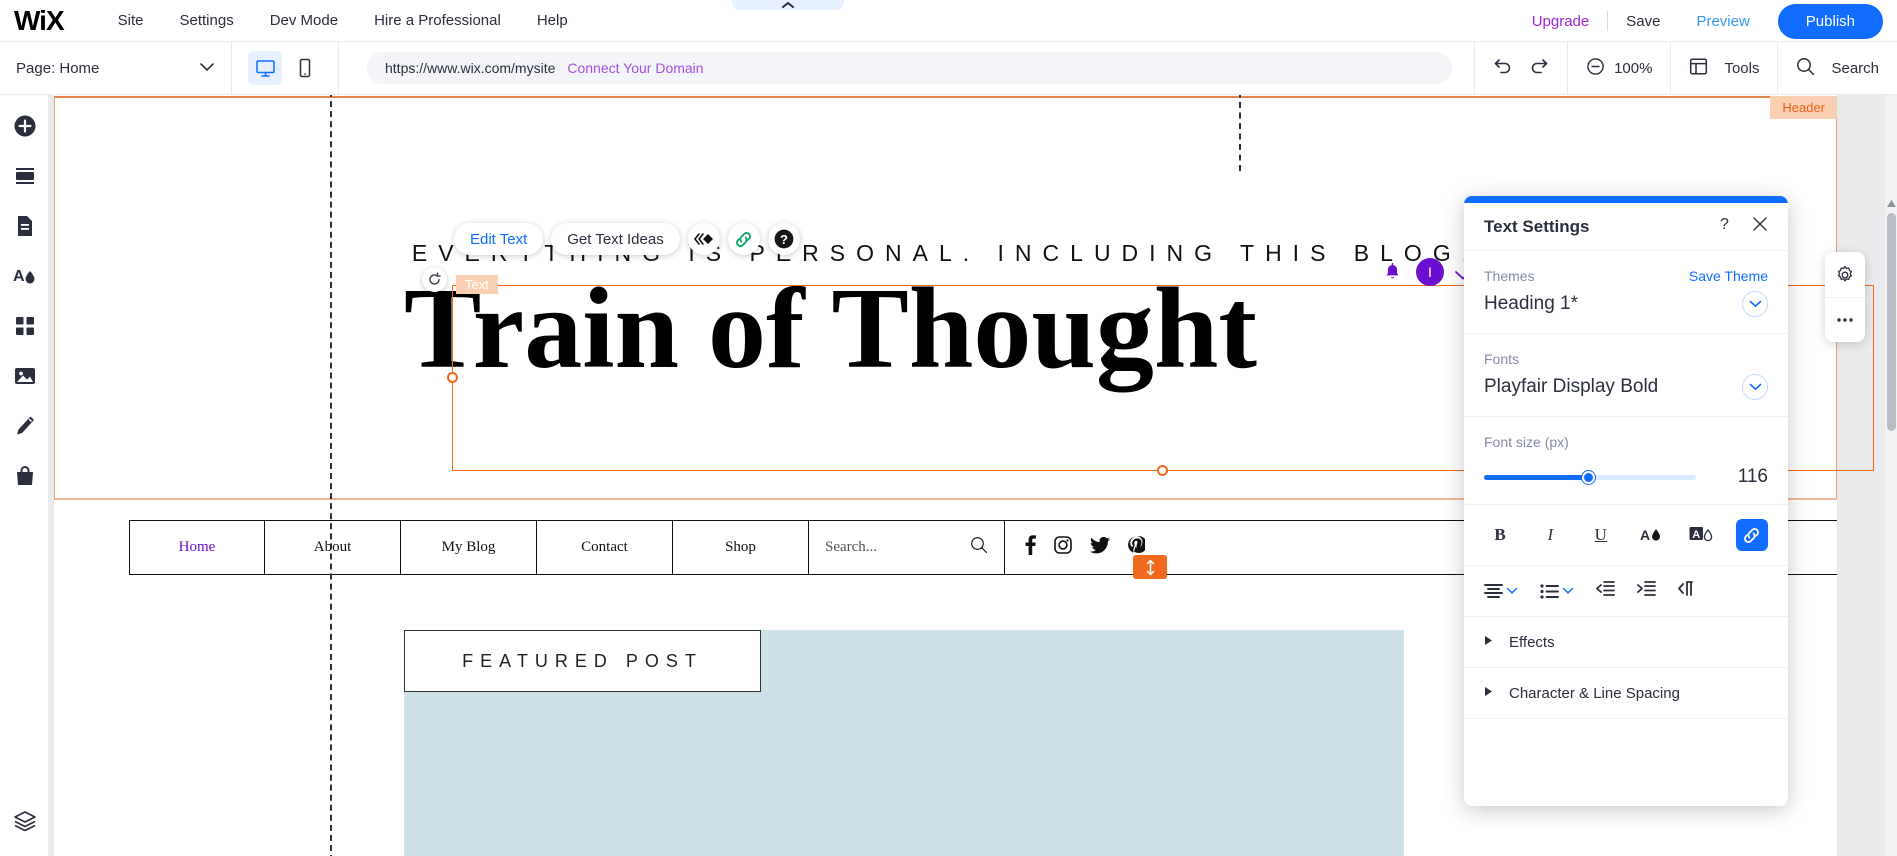  I want to click on mobile-view-button, so click(305, 68).